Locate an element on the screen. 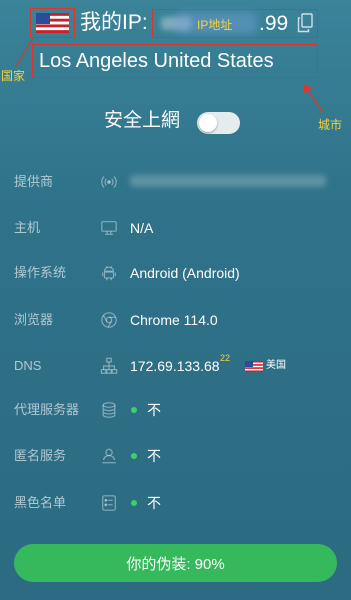  monitor-icon is located at coordinates (109, 228).